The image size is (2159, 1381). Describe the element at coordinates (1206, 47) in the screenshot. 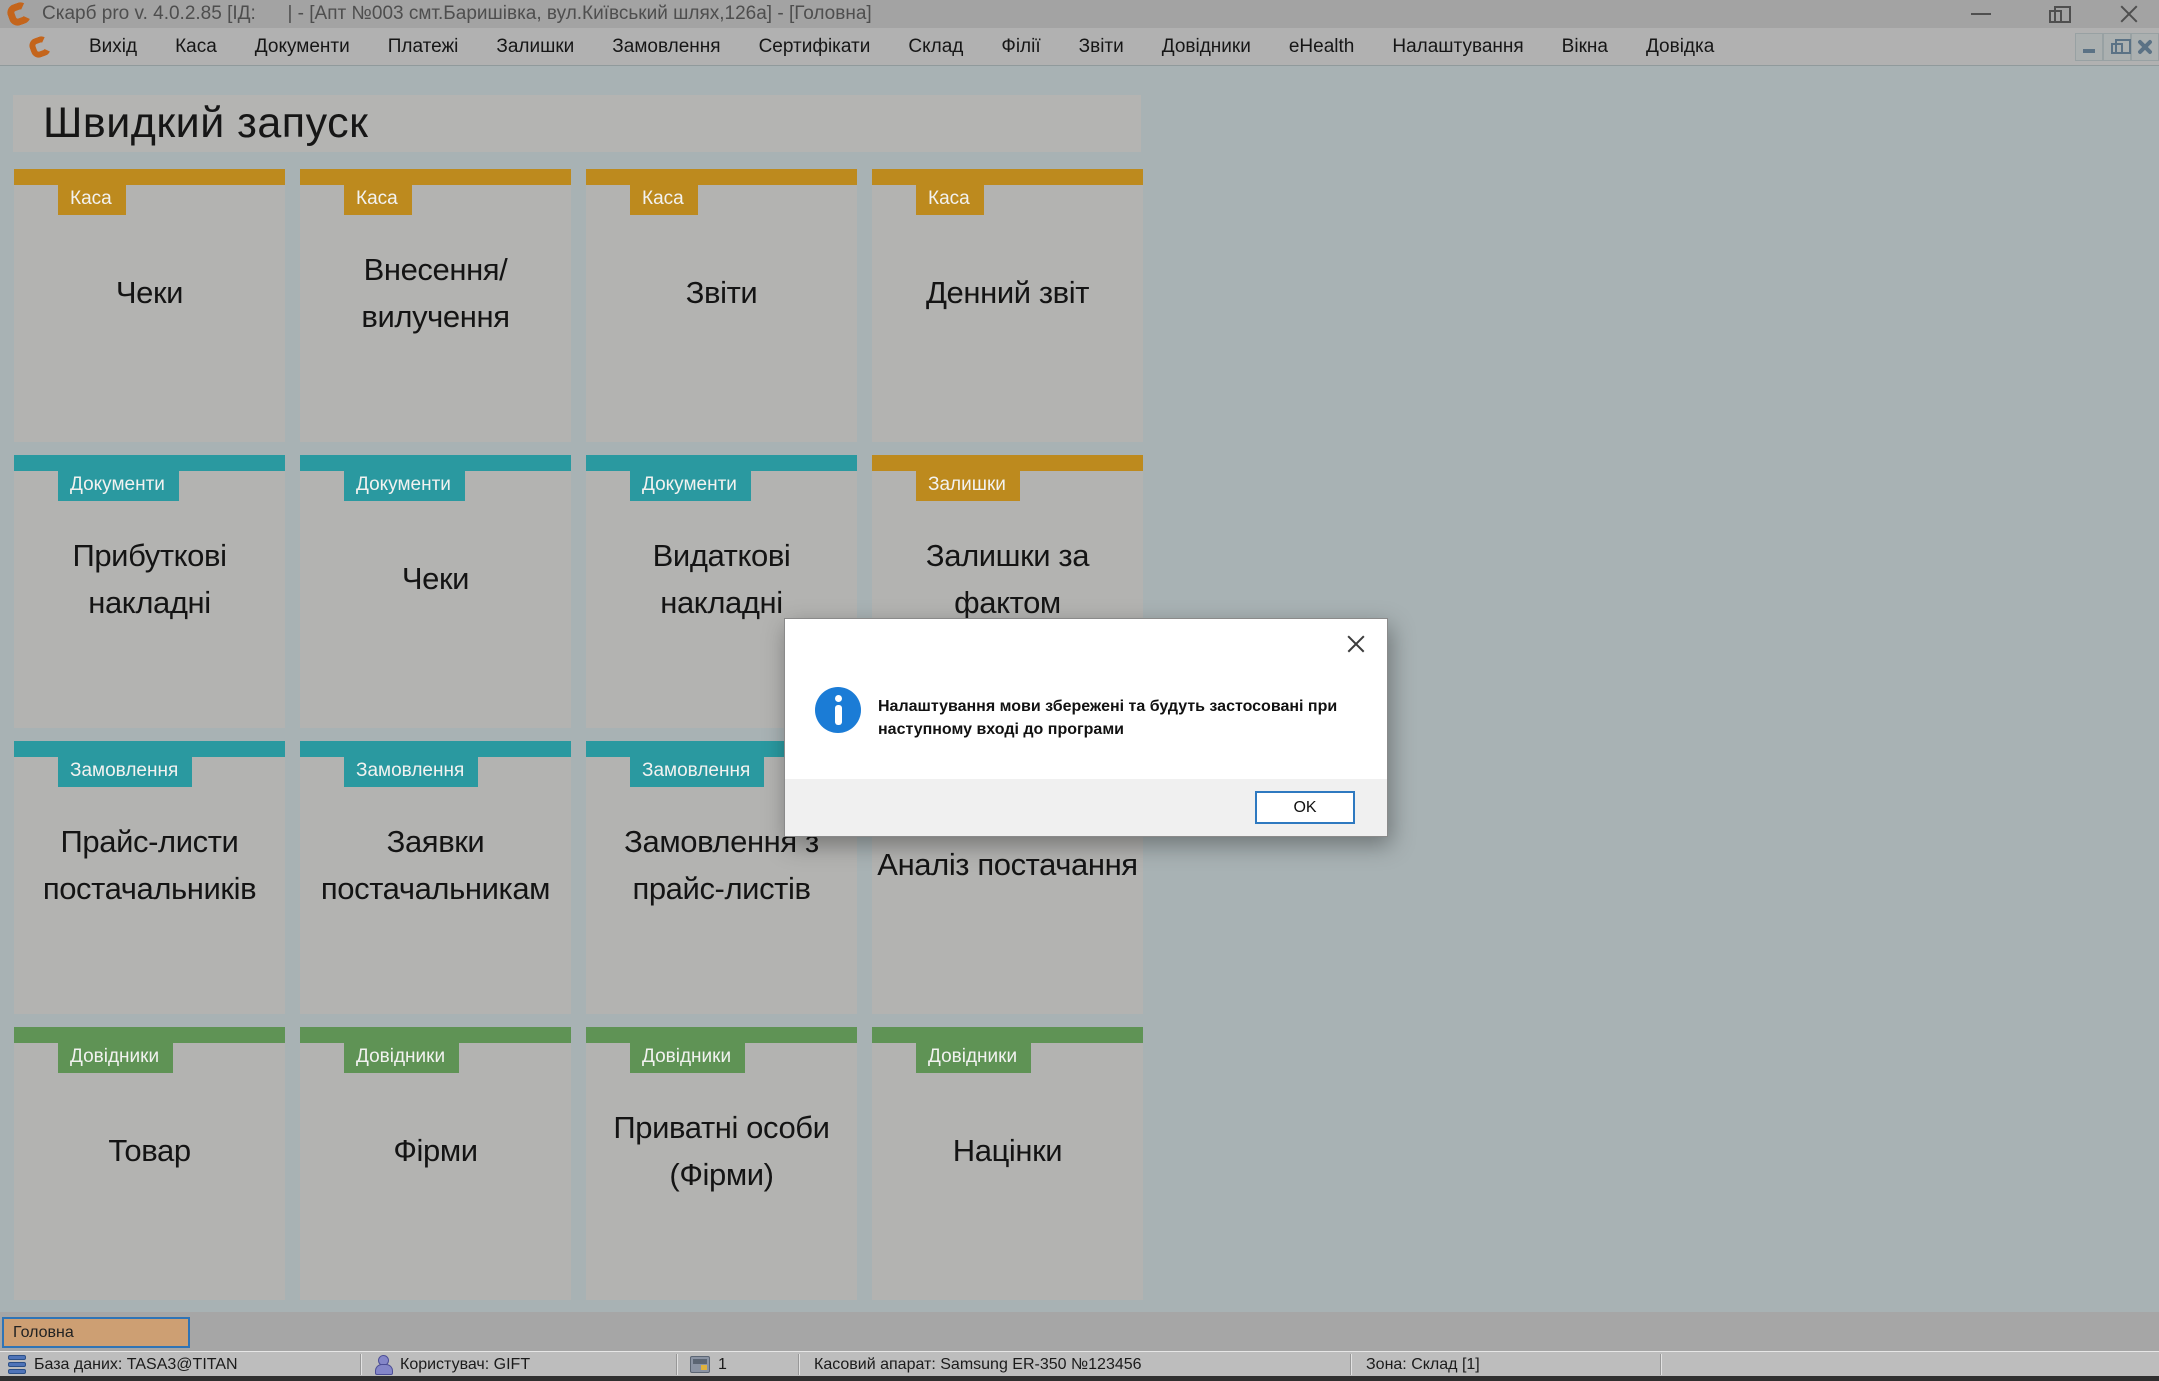

I see `menu-item-directories: Довідники` at that location.